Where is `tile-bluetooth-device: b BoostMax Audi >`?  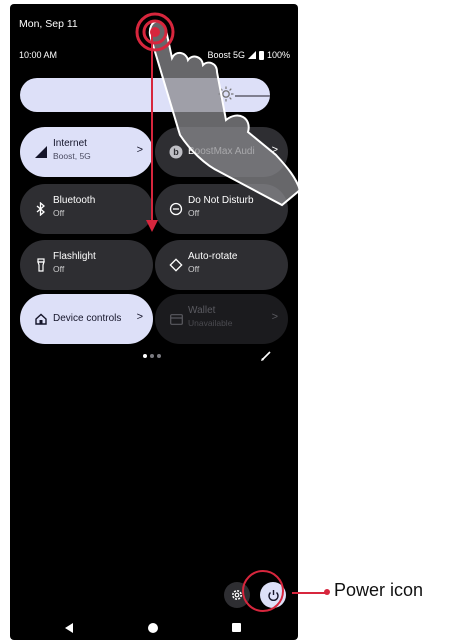 tile-bluetooth-device: b BoostMax Audi > is located at coordinates (221, 152).